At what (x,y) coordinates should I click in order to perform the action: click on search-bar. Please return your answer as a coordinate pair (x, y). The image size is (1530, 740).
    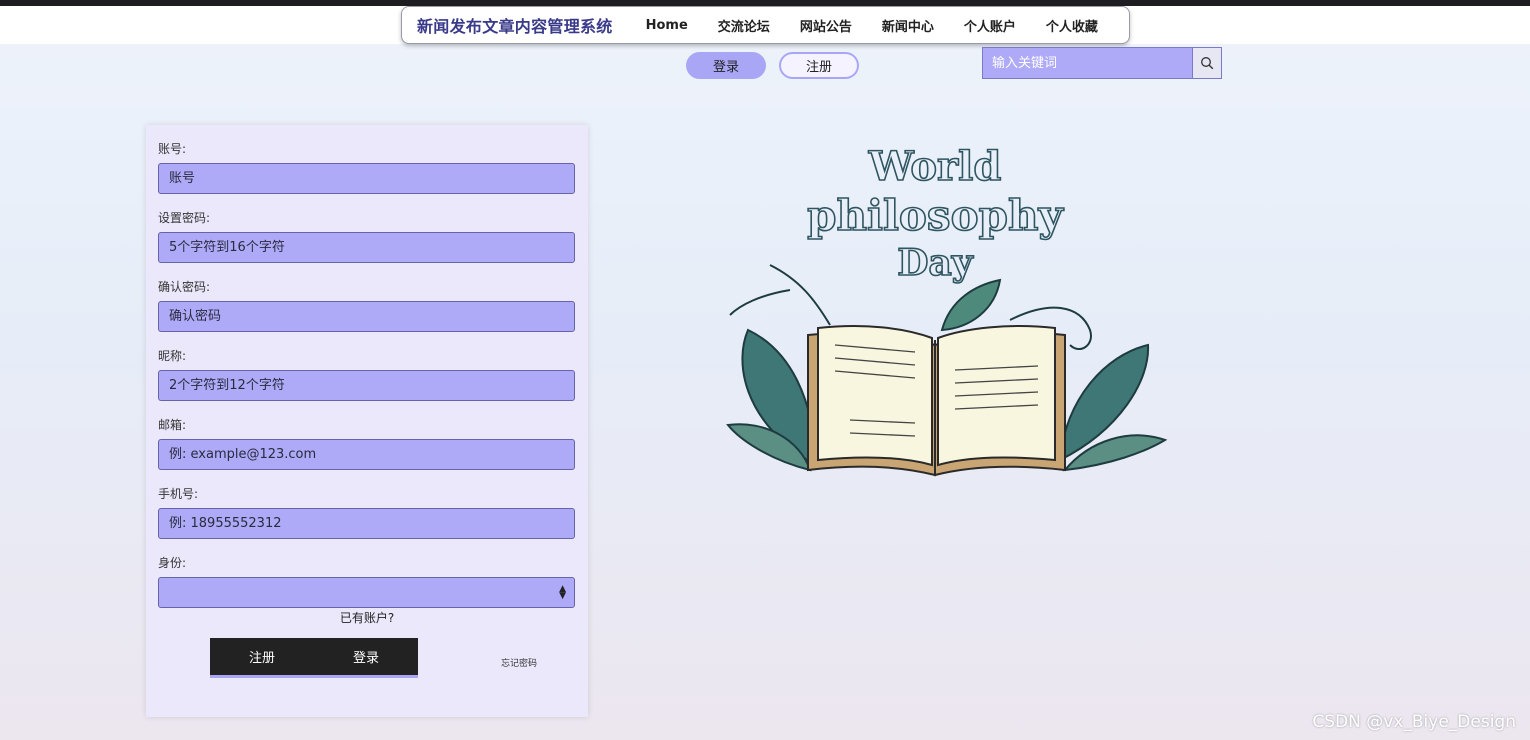
    Looking at the image, I should click on (1102, 63).